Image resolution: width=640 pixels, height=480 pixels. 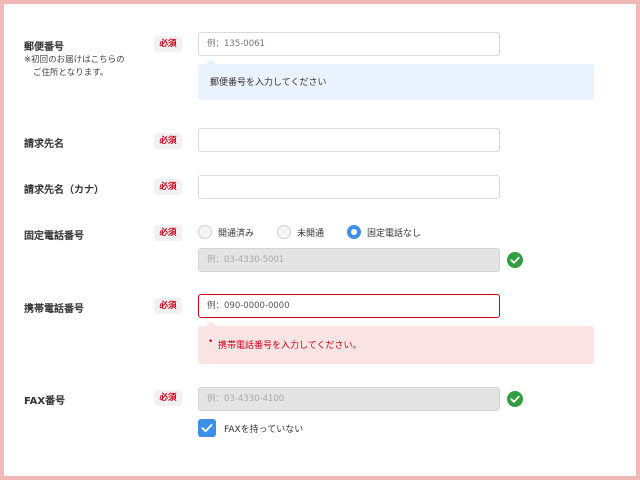 I want to click on radio-landline-opened: 開通済み, so click(x=226, y=232).